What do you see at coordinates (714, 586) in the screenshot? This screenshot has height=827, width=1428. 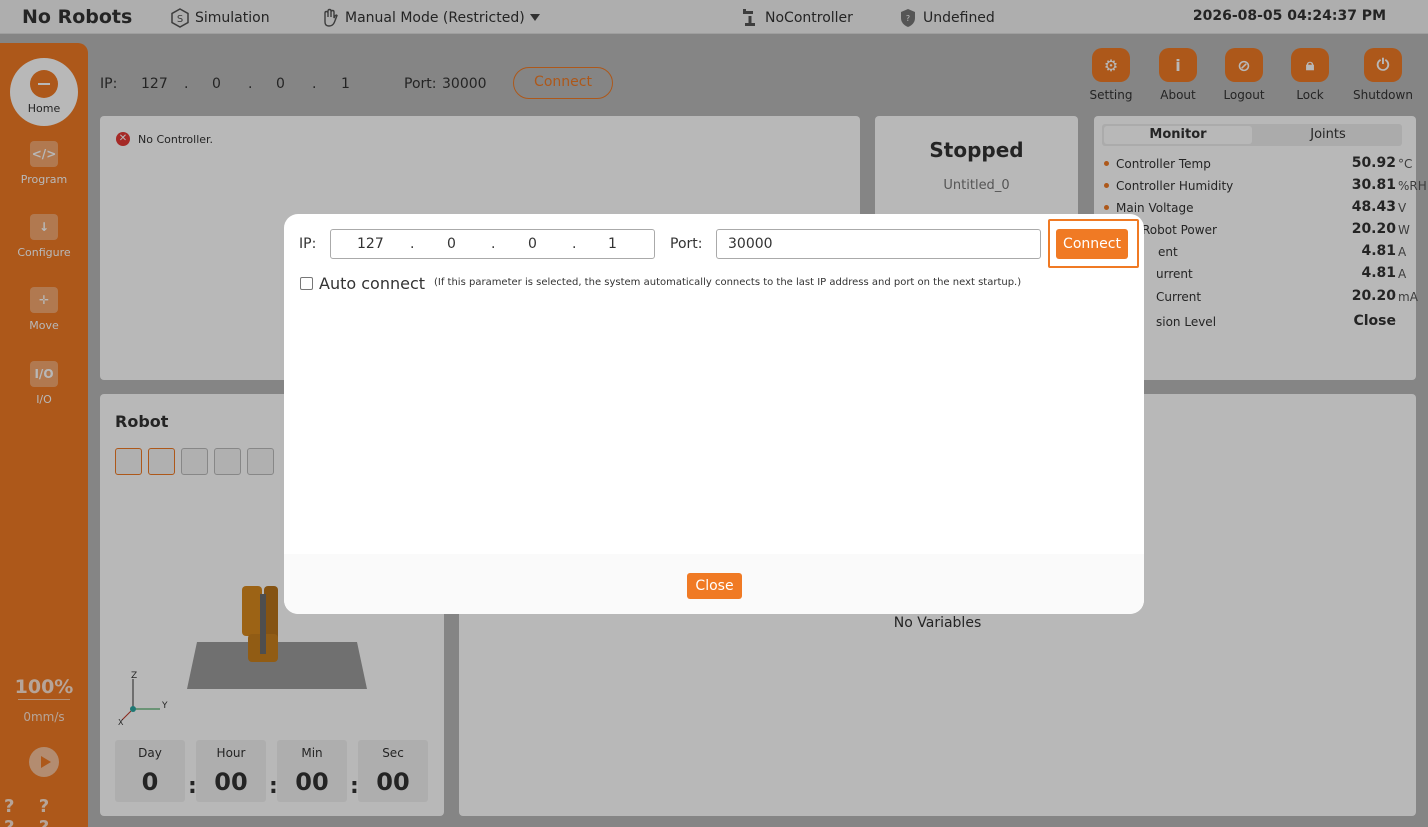 I see `close-button: Close` at bounding box center [714, 586].